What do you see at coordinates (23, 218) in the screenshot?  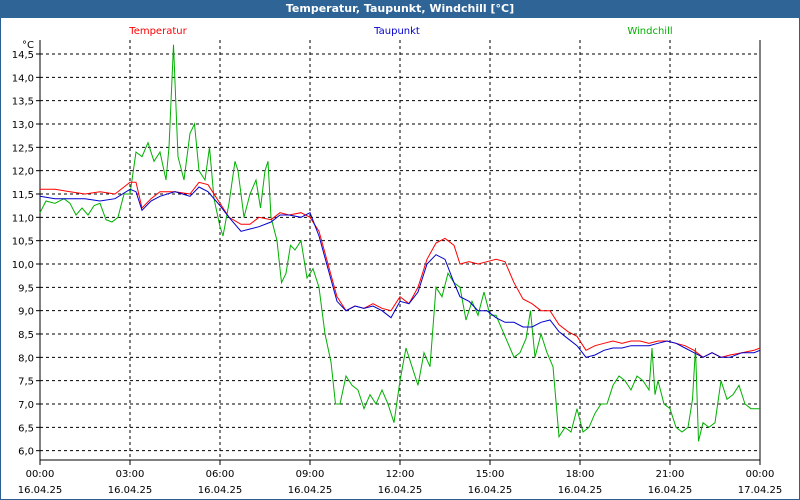 I see `y-tick-label: 11,0` at bounding box center [23, 218].